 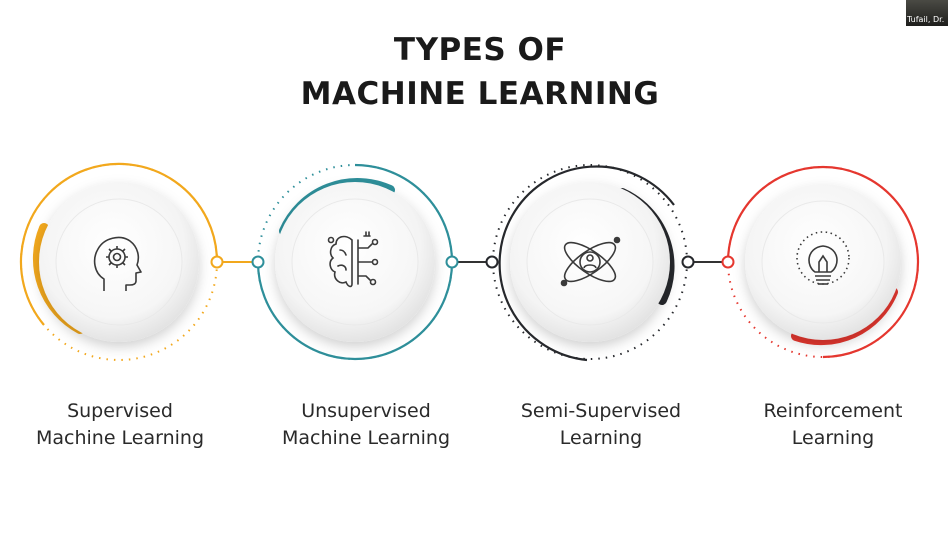 I want to click on label-unsupervised: Unsupervised Machine Learning, so click(x=366, y=425).